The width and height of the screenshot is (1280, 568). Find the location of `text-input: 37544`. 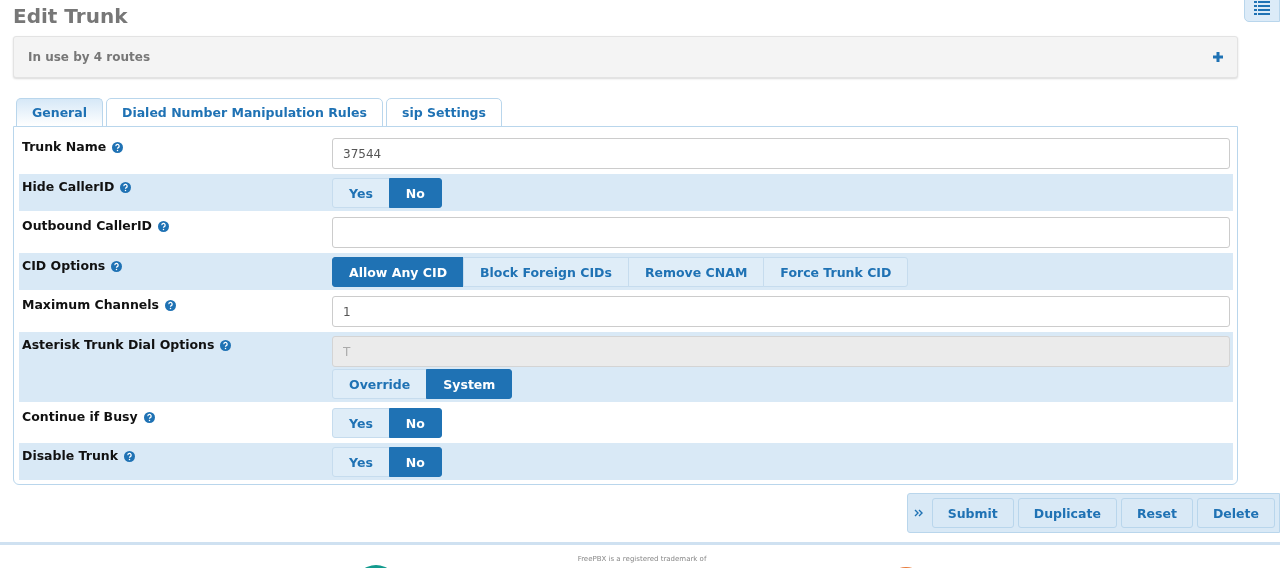

text-input: 37544 is located at coordinates (781, 153).